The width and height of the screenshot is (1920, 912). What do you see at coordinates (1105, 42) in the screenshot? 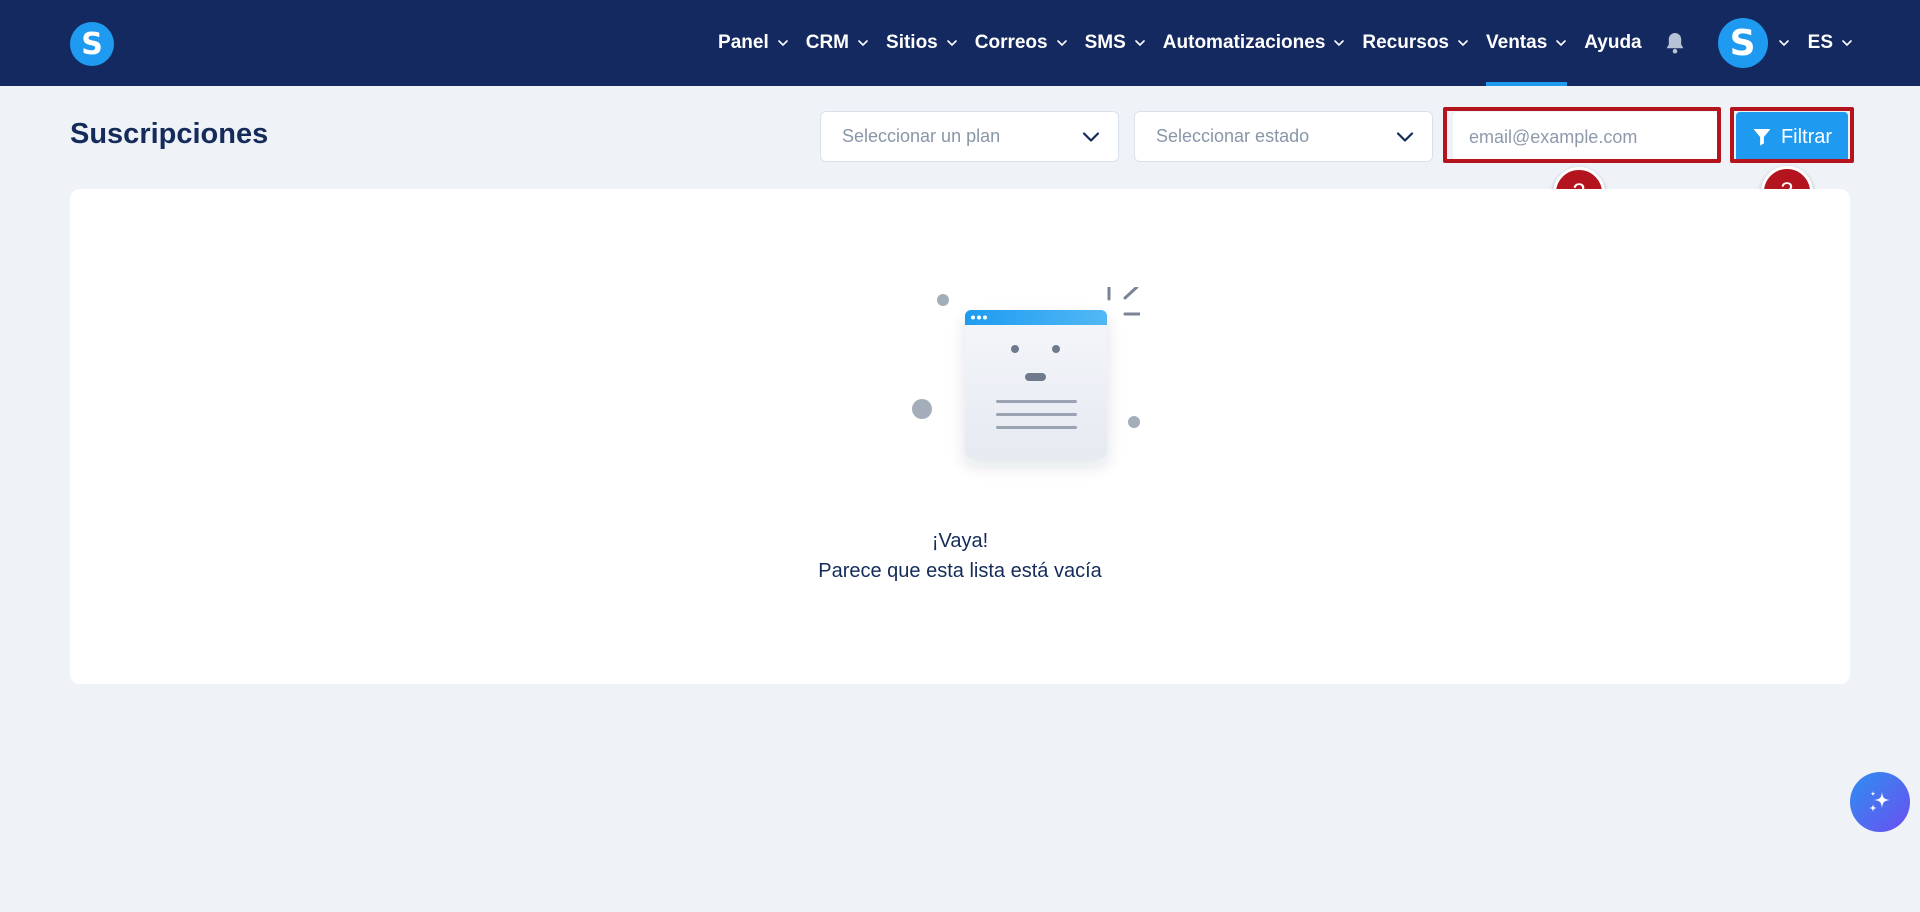
I see `nav-item-label: SMS` at bounding box center [1105, 42].